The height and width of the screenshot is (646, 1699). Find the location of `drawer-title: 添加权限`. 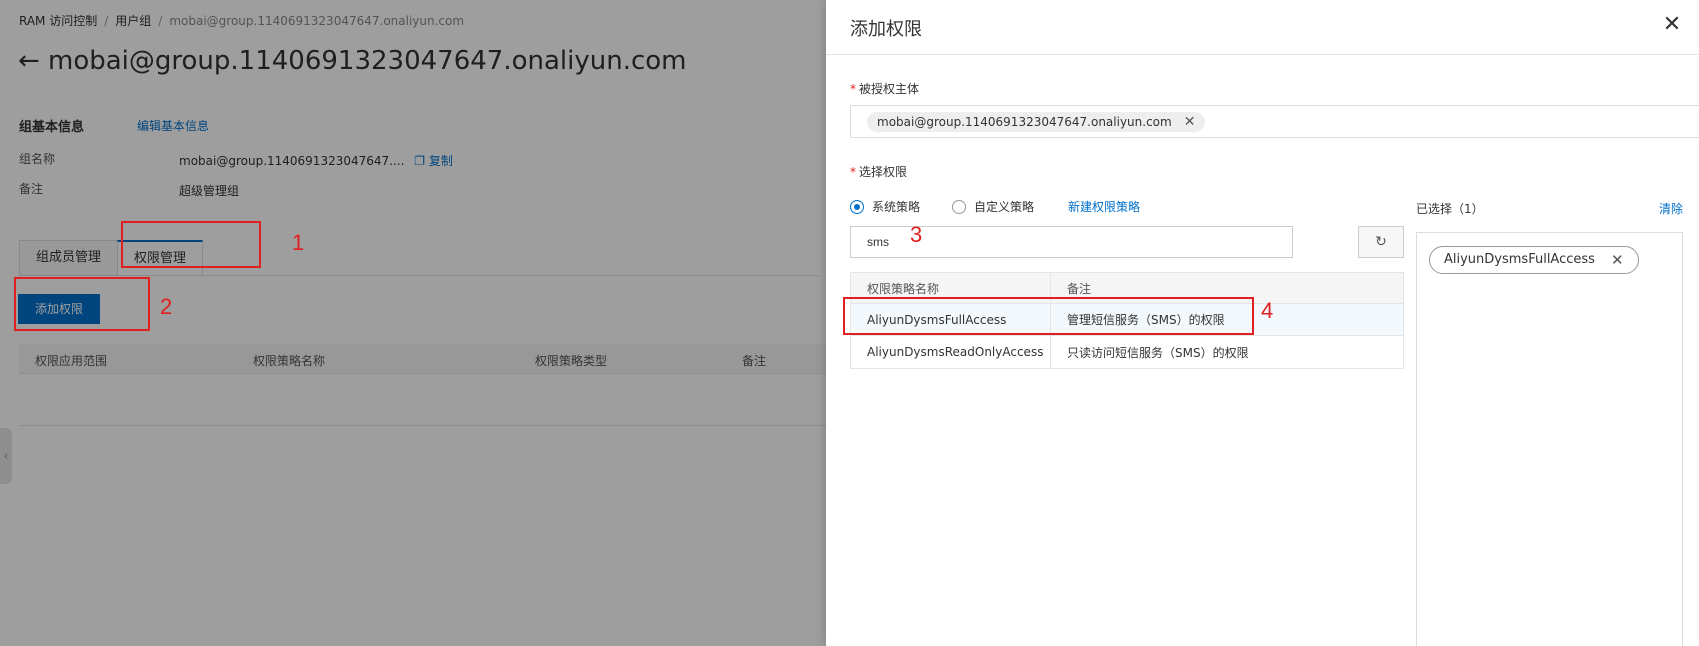

drawer-title: 添加权限 is located at coordinates (886, 29).